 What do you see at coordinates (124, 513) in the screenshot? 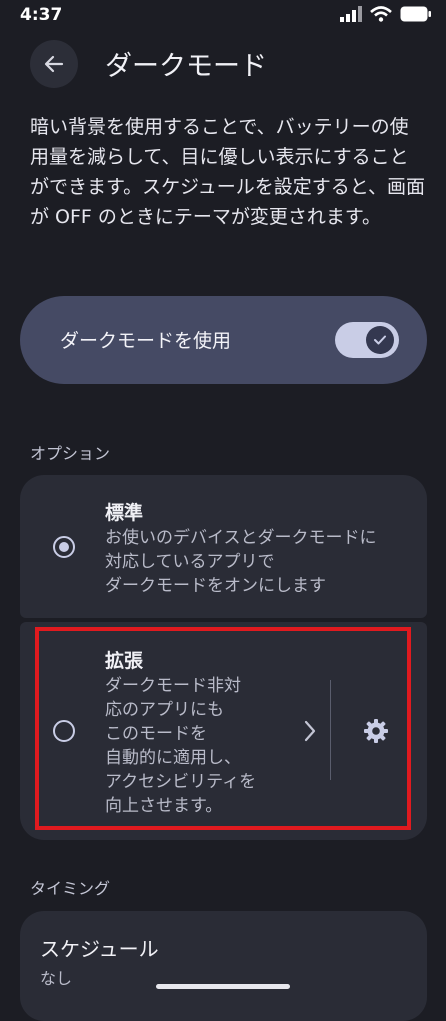
I see `option-standard-title: 標準` at bounding box center [124, 513].